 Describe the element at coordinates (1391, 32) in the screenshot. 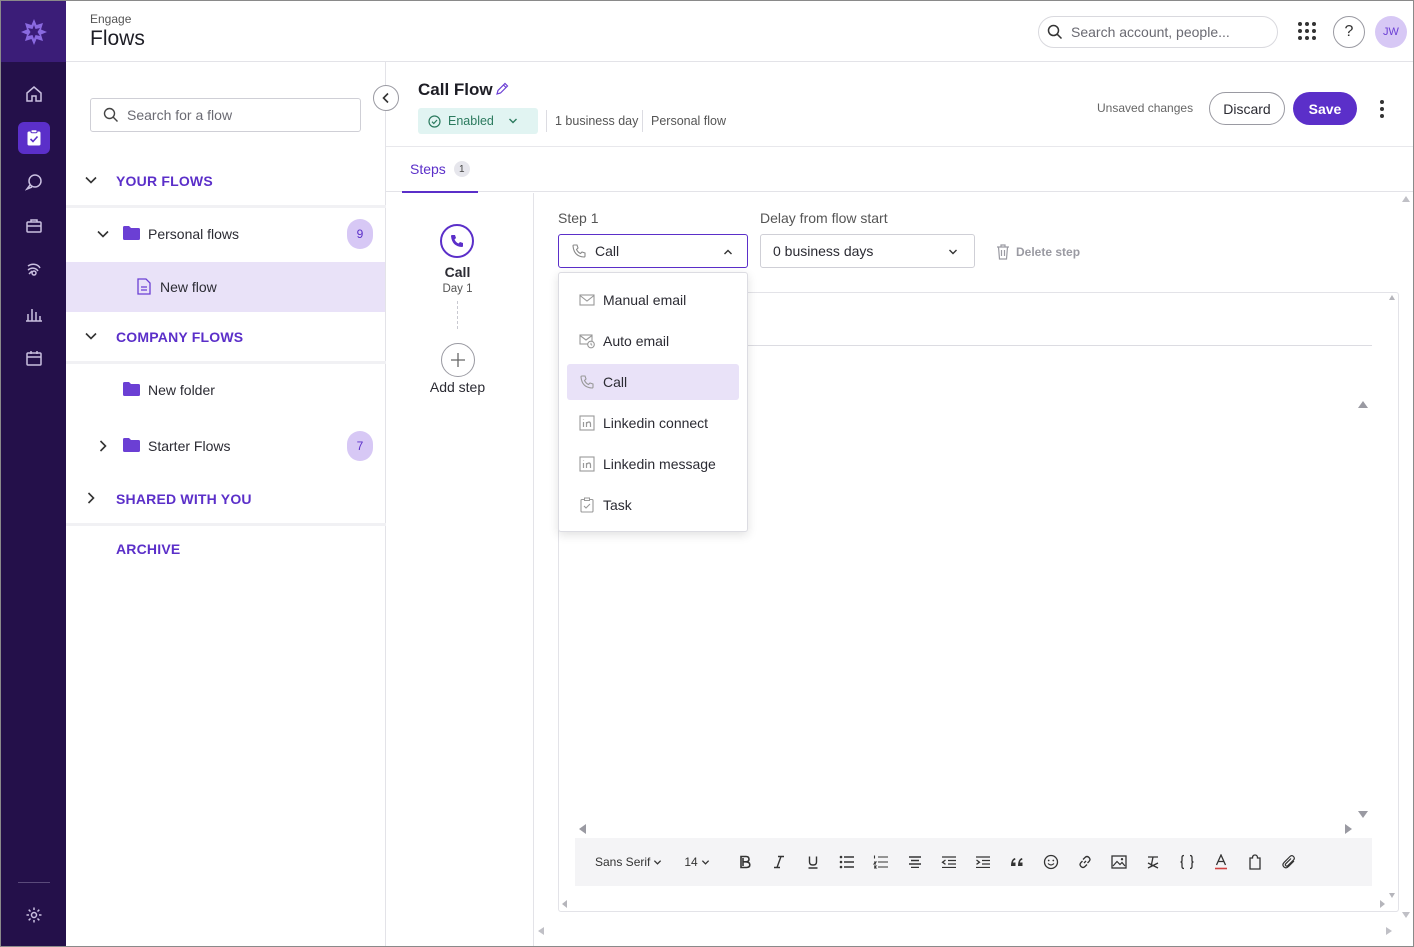

I see `avatar: JW` at that location.